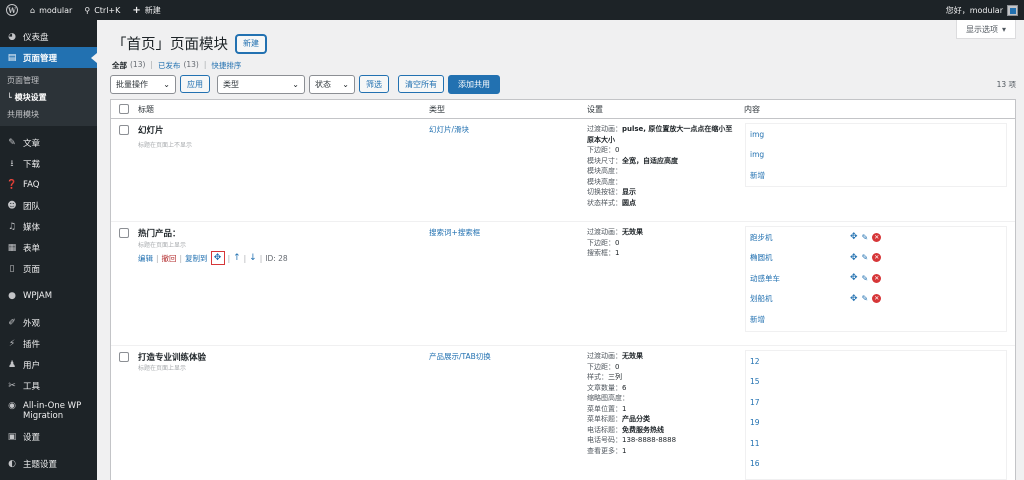 The width and height of the screenshot is (1024, 480). Describe the element at coordinates (169, 258) in the screenshot. I see `revoke-link: 撤回` at that location.